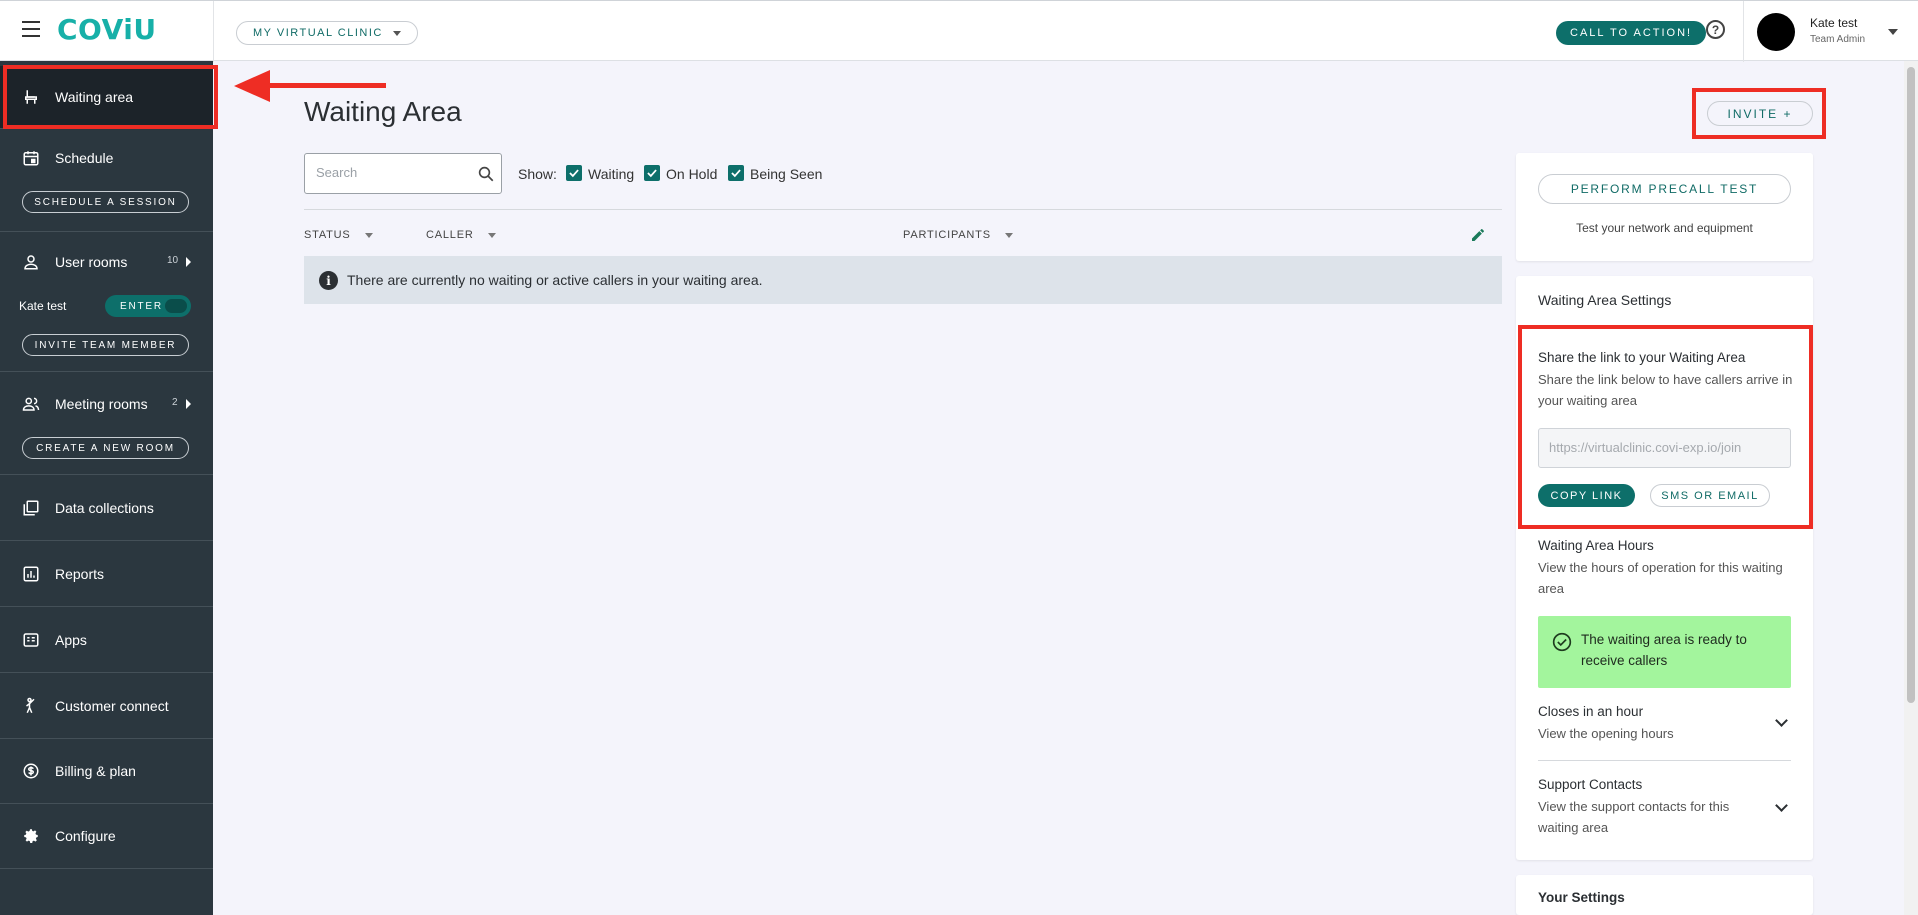  Describe the element at coordinates (31, 574) in the screenshot. I see `bar-chart-icon` at that location.